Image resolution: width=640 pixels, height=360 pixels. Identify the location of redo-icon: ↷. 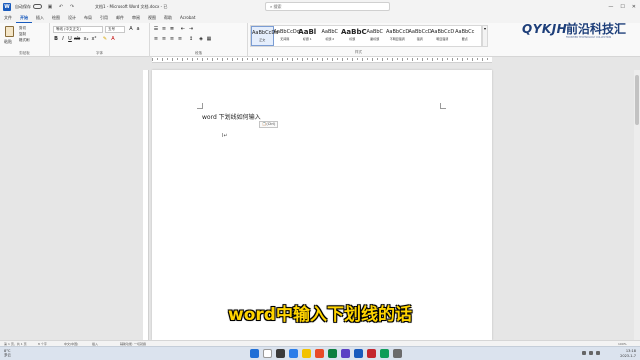
(72, 7).